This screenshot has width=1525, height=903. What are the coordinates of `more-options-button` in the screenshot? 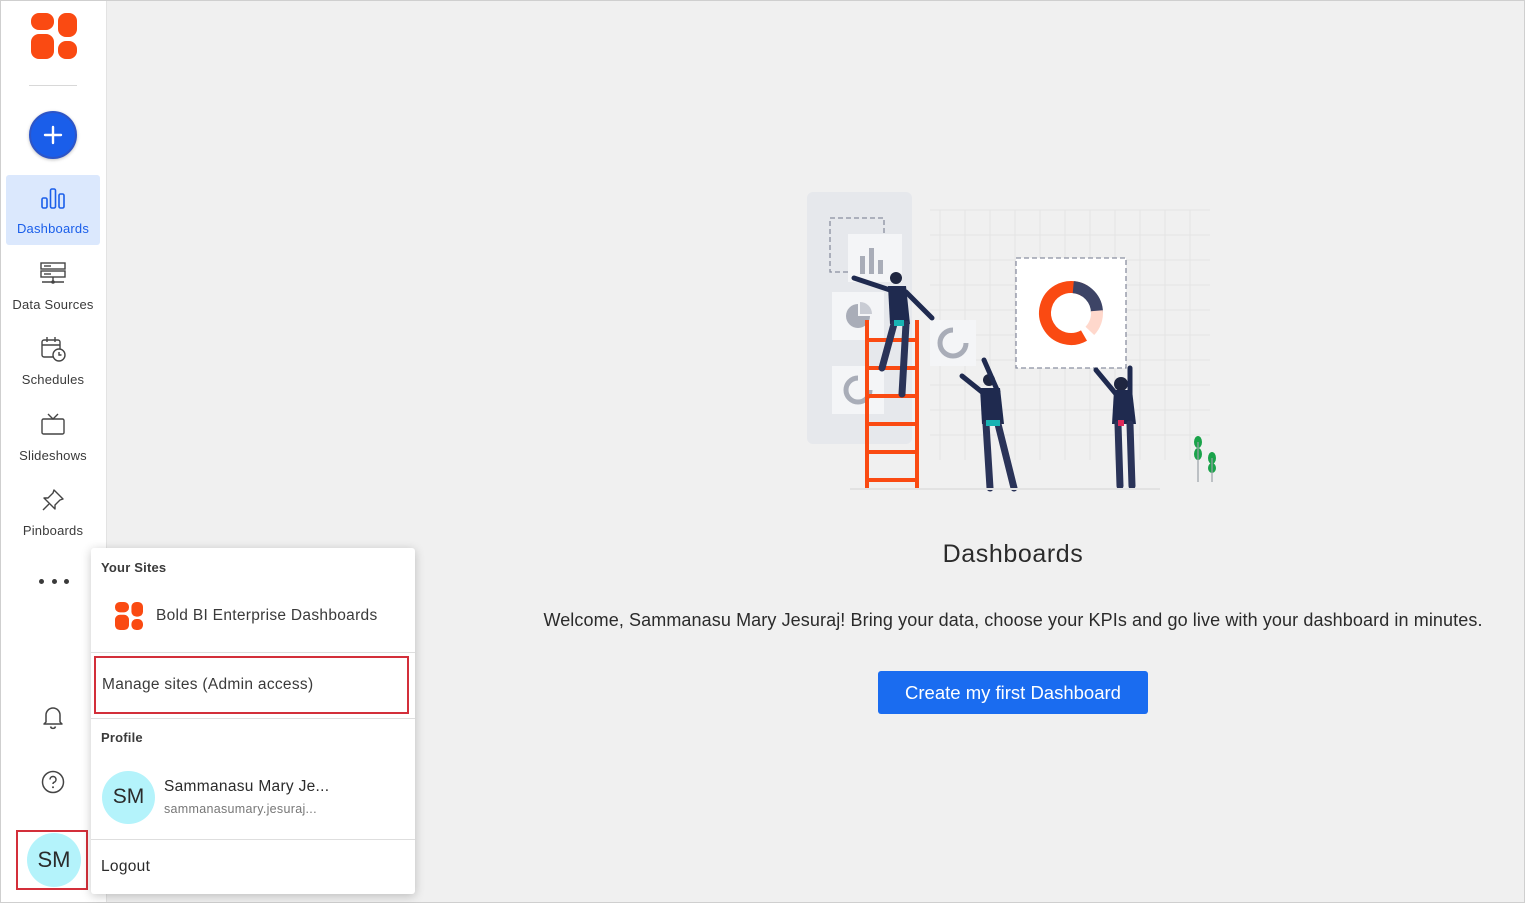 It's located at (54, 581).